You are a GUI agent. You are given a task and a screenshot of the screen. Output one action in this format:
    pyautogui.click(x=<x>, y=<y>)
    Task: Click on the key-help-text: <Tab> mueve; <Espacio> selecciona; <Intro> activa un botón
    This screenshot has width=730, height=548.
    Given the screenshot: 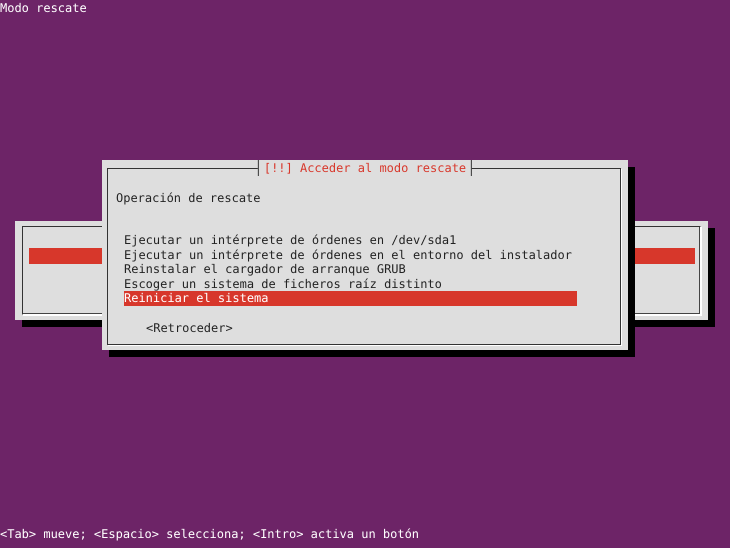 What is the action you would take?
    pyautogui.click(x=210, y=534)
    